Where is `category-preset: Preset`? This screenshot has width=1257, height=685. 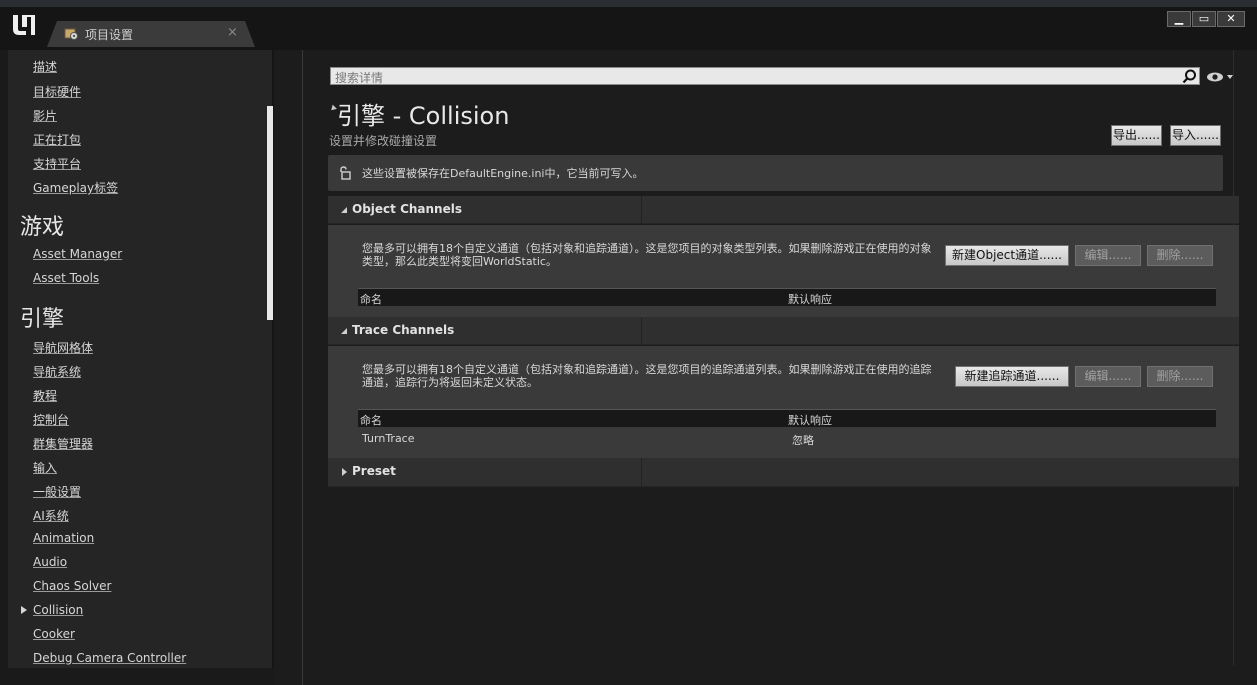 category-preset: Preset is located at coordinates (783, 472).